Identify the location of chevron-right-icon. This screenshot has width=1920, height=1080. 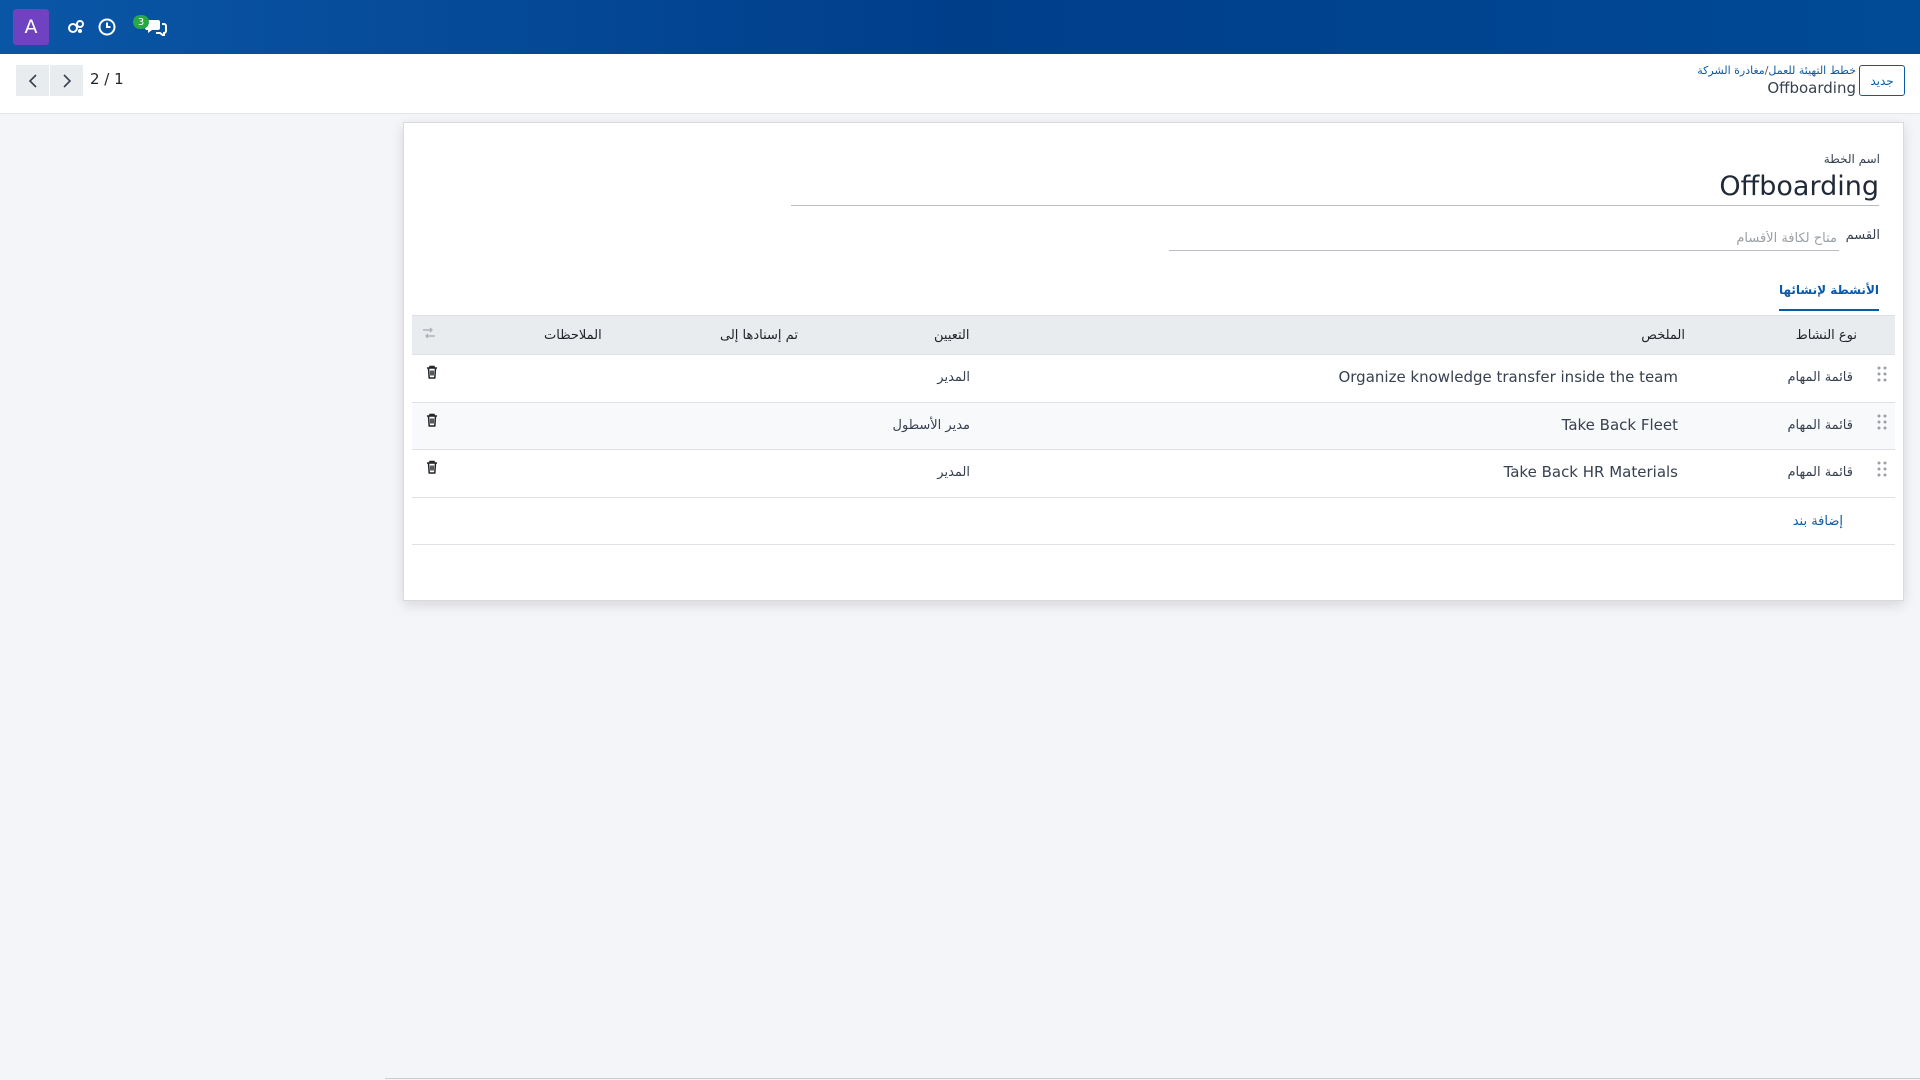
(66, 80).